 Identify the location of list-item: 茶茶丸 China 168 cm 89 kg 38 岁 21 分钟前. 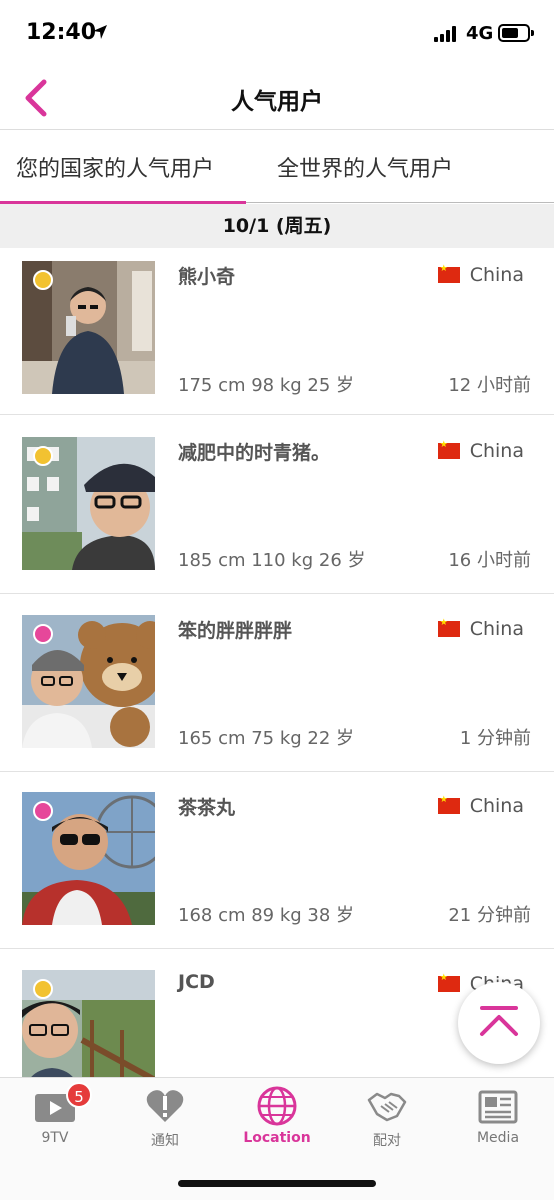
(277, 860).